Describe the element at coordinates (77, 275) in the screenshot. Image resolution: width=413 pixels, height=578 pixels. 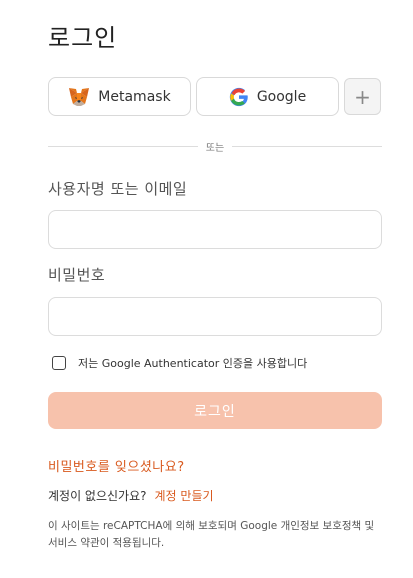
I see `password-label: 비밀번호` at that location.